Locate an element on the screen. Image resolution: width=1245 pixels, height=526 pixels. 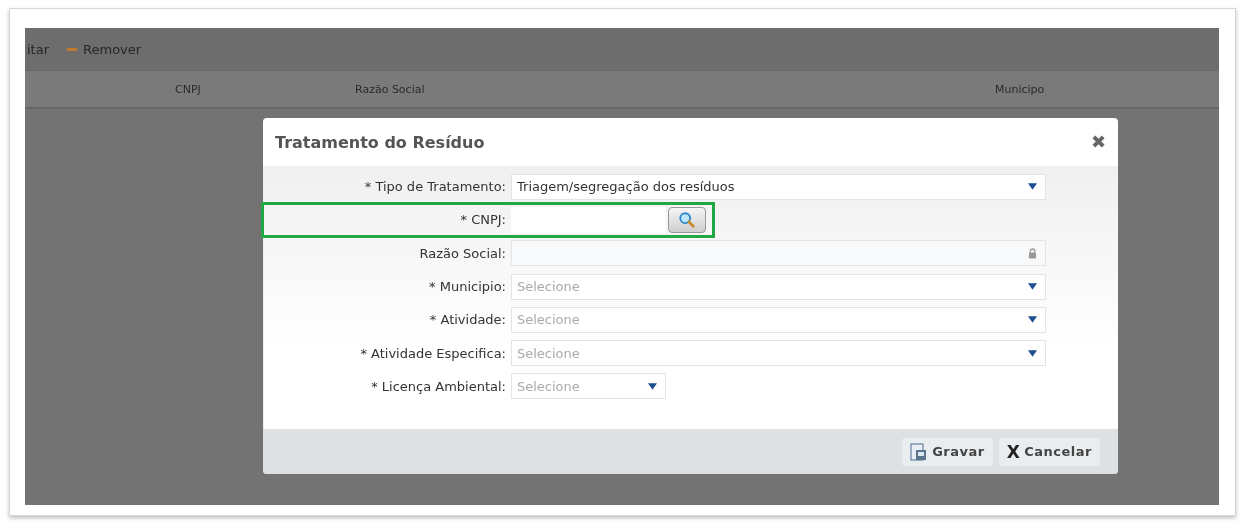
dialog-title: Tratamento do Resíduo is located at coordinates (380, 142).